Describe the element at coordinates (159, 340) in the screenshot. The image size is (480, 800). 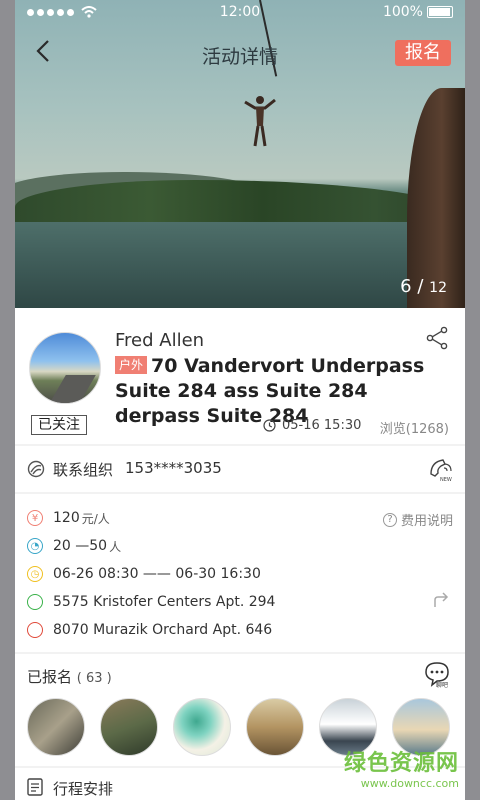
I see `organizer-name: Fred Allen` at that location.